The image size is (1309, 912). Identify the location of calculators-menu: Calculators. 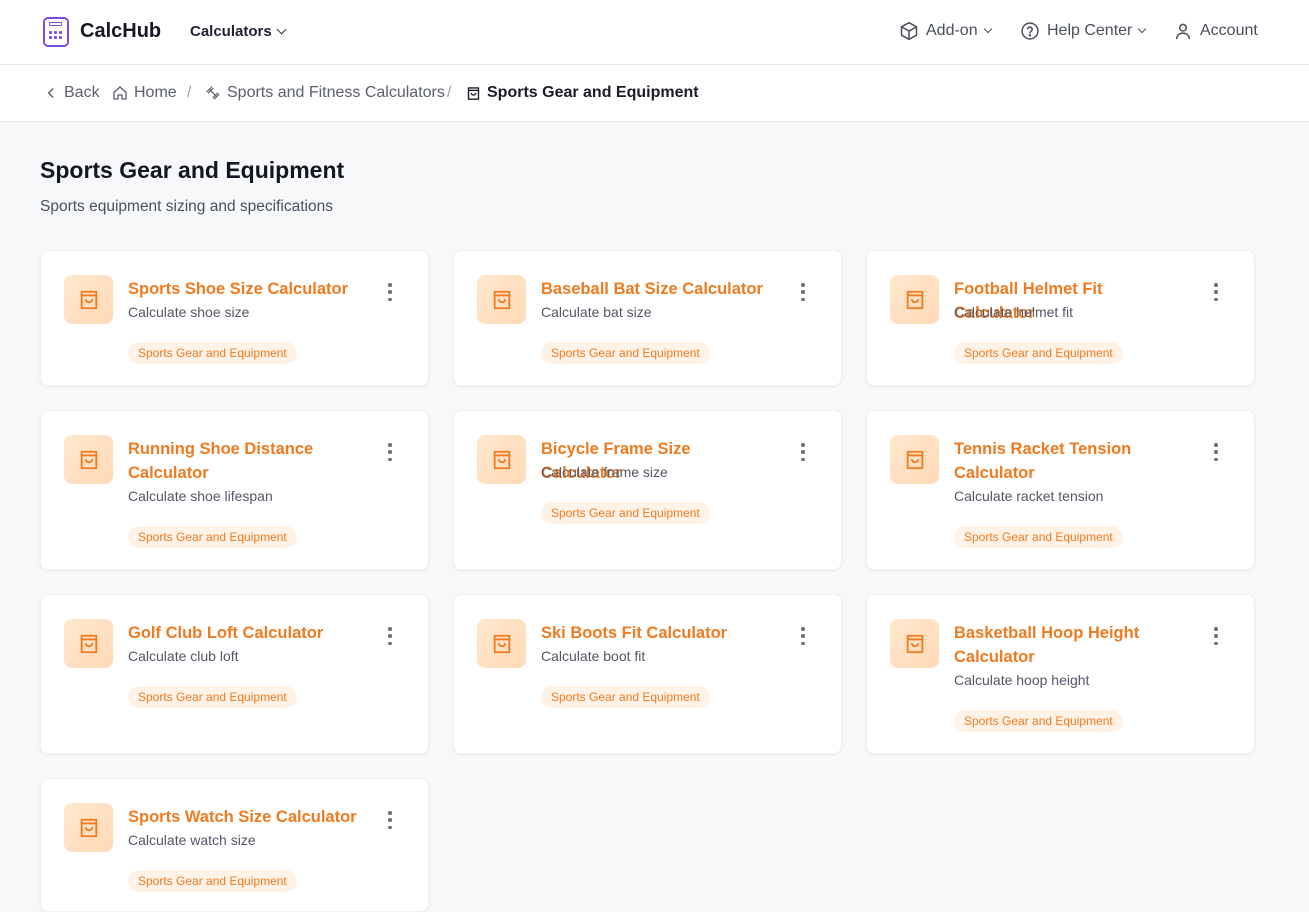
(238, 31).